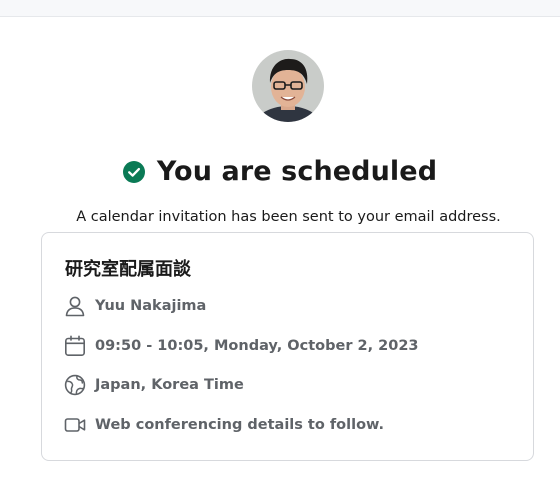  What do you see at coordinates (133, 171) in the screenshot?
I see `check-circle-icon` at bounding box center [133, 171].